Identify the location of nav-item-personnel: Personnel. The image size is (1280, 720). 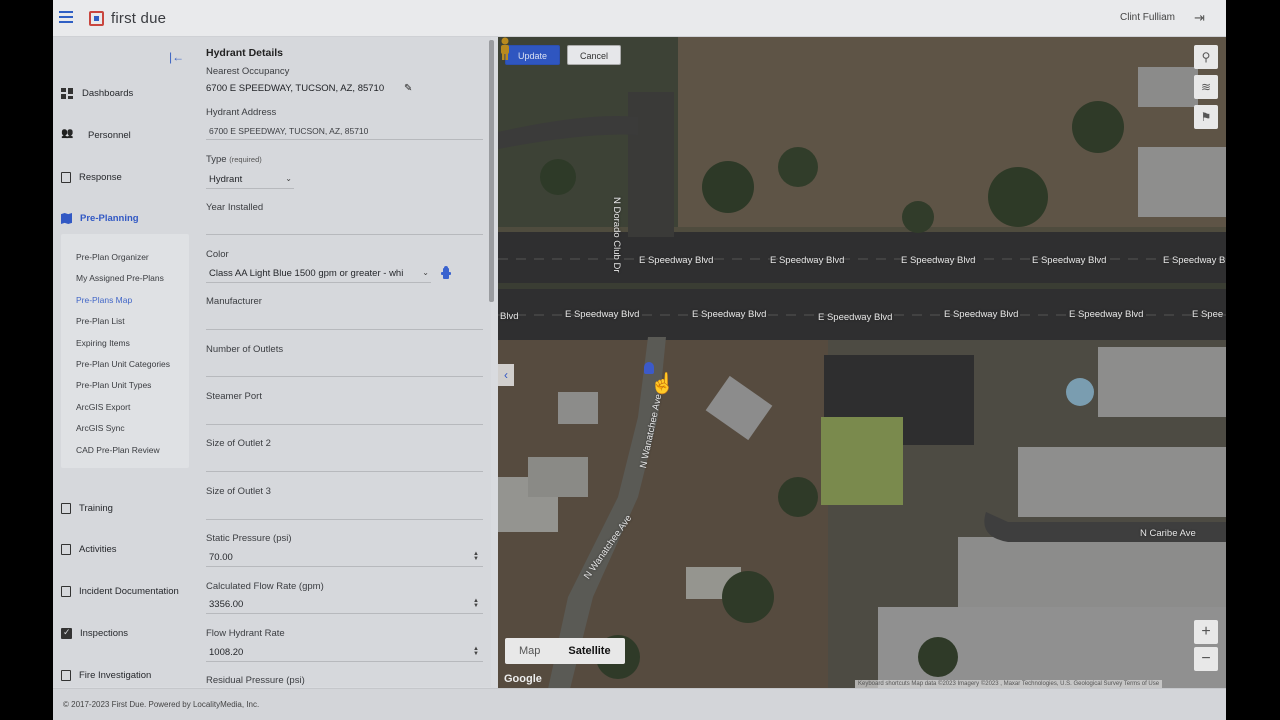
(96, 135).